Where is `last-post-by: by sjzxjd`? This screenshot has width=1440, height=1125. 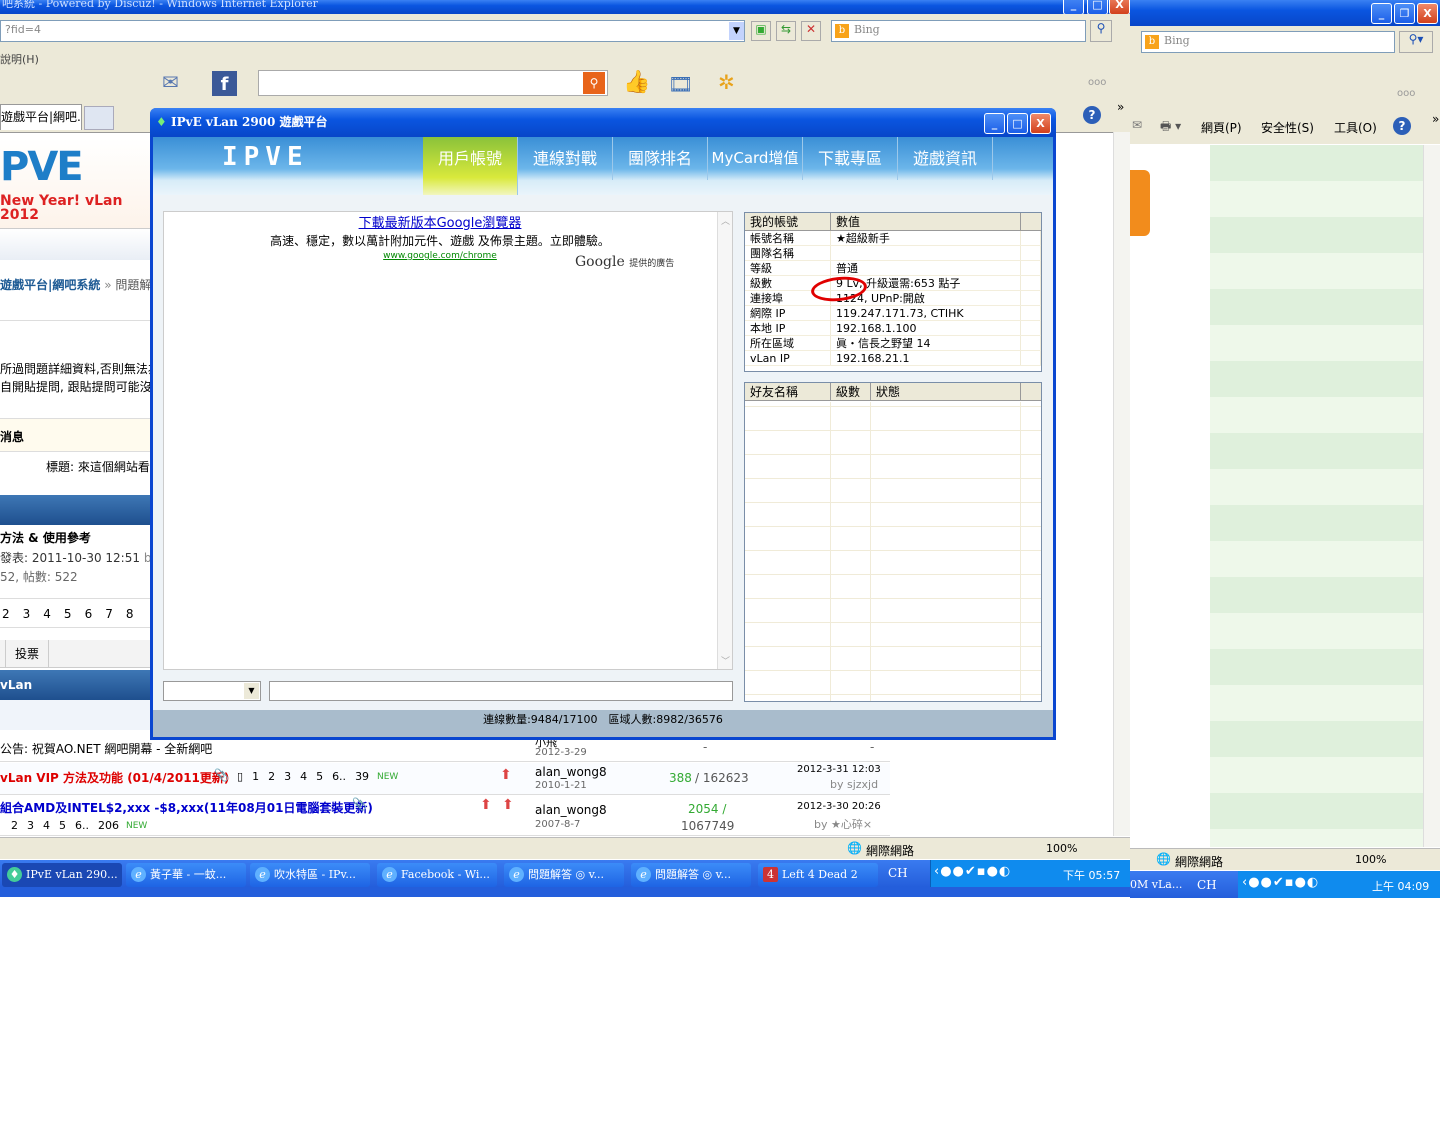
last-post-by: by sjzxjd is located at coordinates (854, 784).